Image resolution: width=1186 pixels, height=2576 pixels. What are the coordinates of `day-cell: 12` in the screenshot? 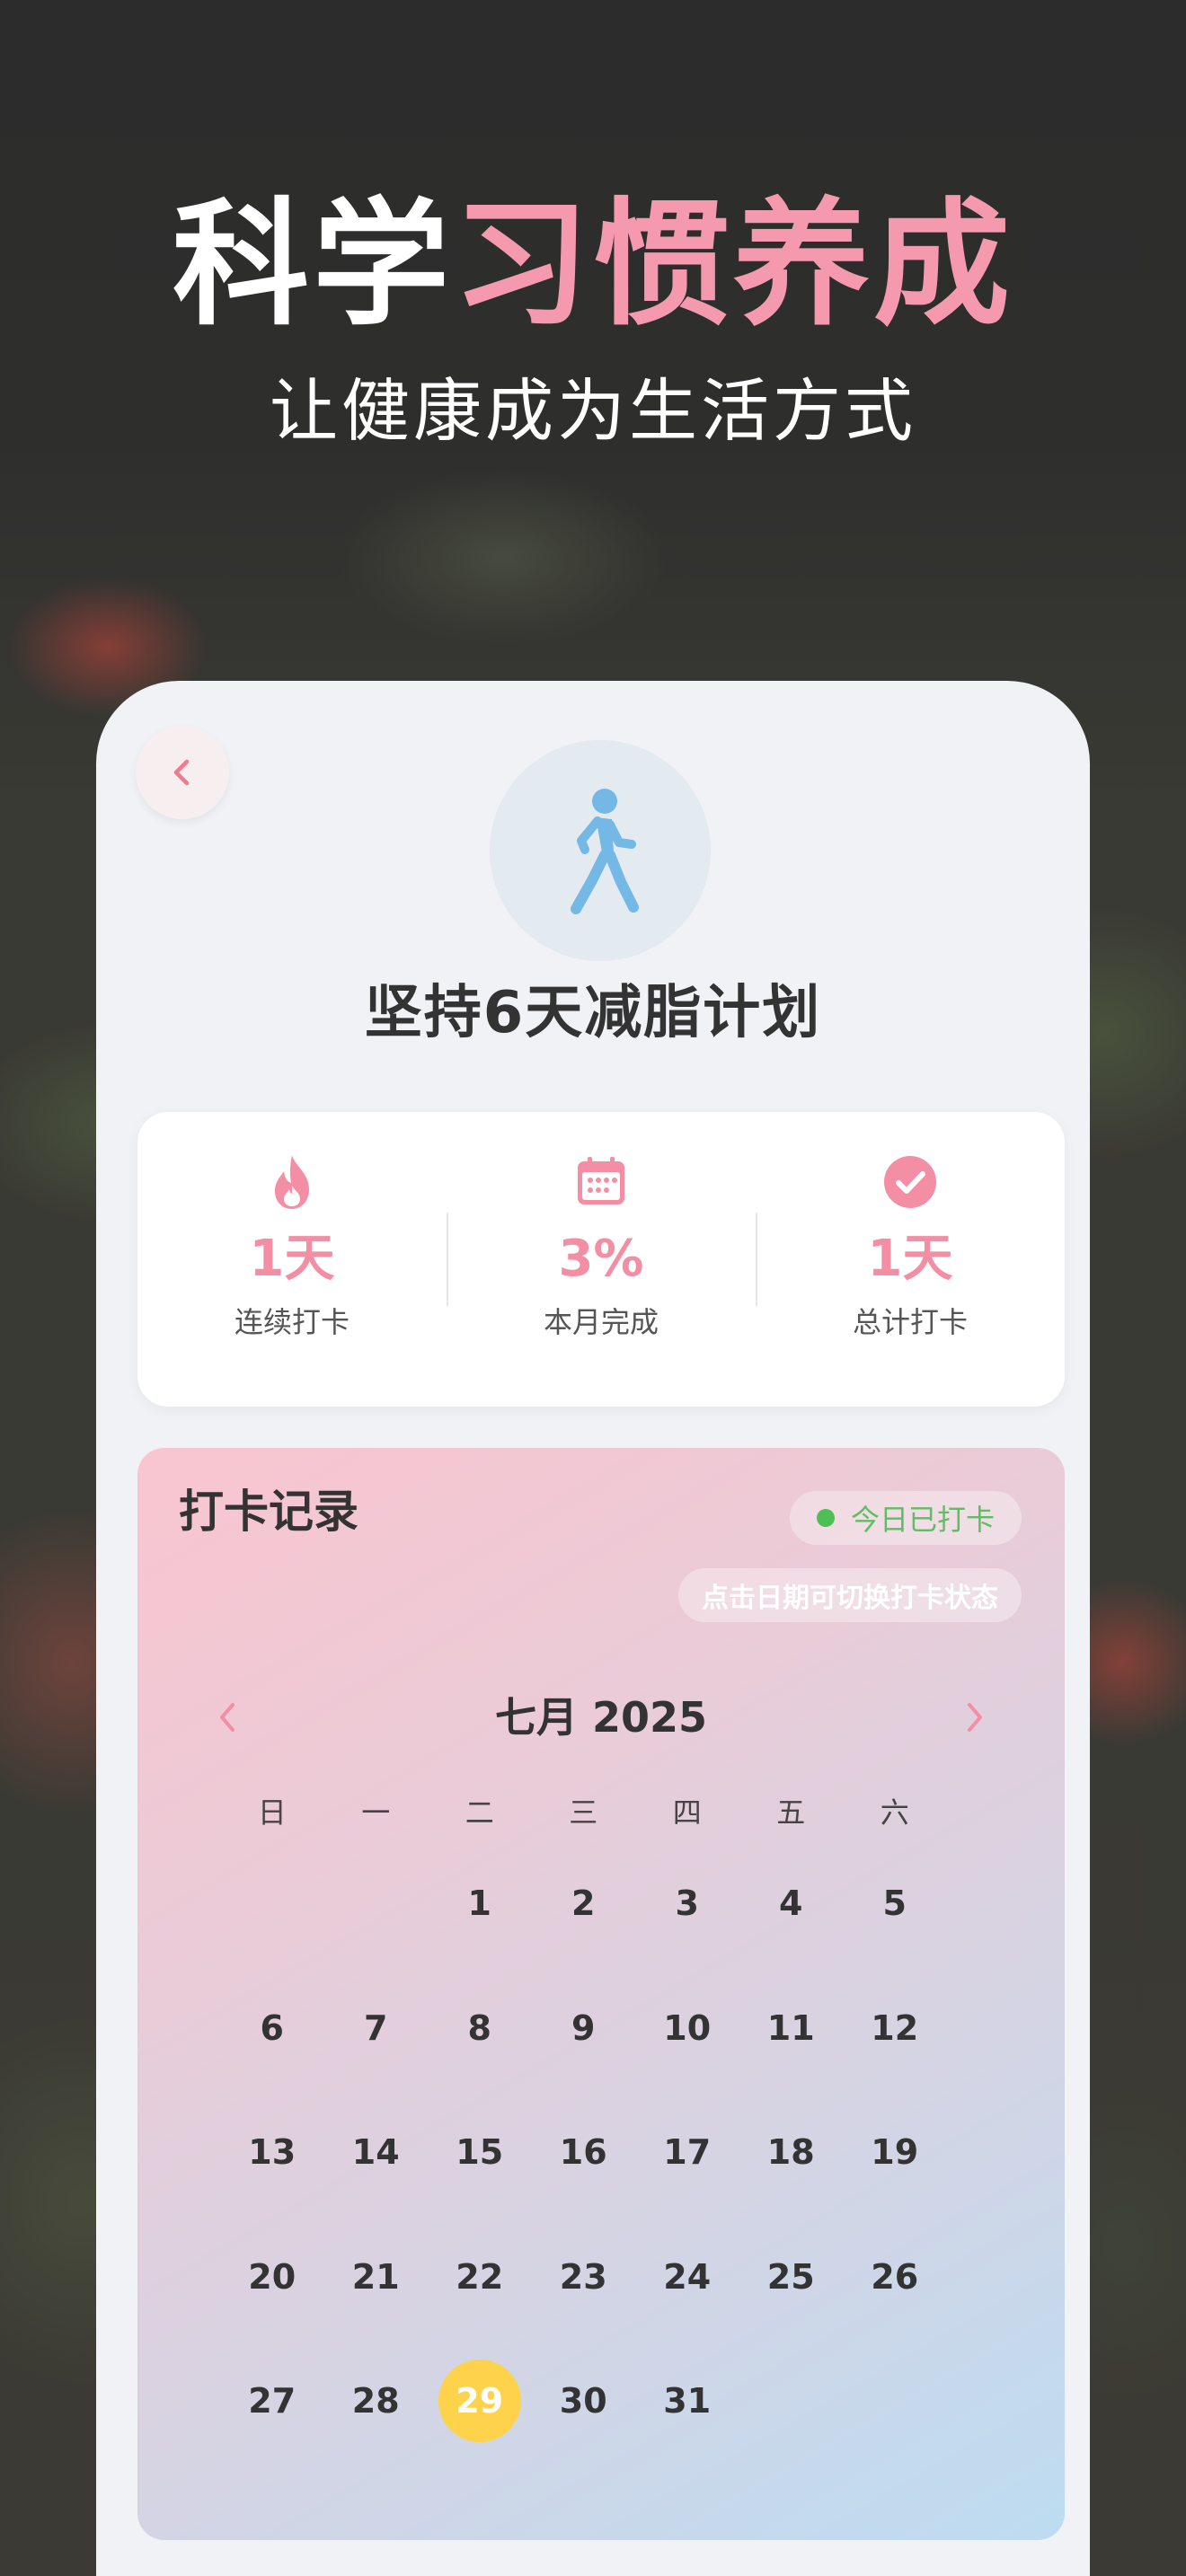 It's located at (895, 2028).